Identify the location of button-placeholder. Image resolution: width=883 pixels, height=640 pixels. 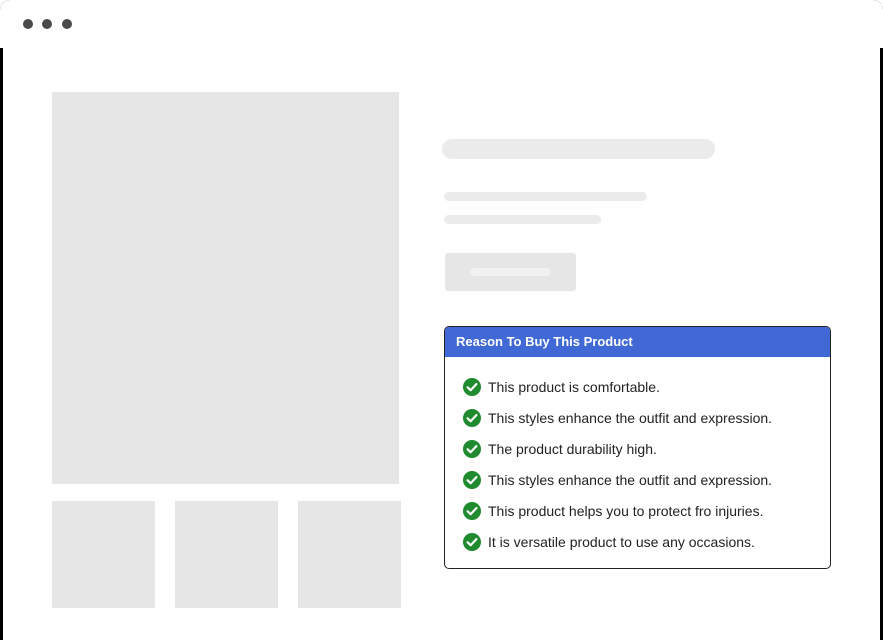
(510, 272).